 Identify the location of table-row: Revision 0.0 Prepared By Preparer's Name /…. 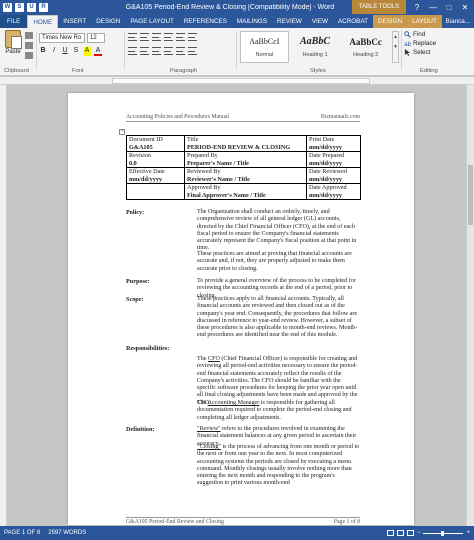
(243, 159).